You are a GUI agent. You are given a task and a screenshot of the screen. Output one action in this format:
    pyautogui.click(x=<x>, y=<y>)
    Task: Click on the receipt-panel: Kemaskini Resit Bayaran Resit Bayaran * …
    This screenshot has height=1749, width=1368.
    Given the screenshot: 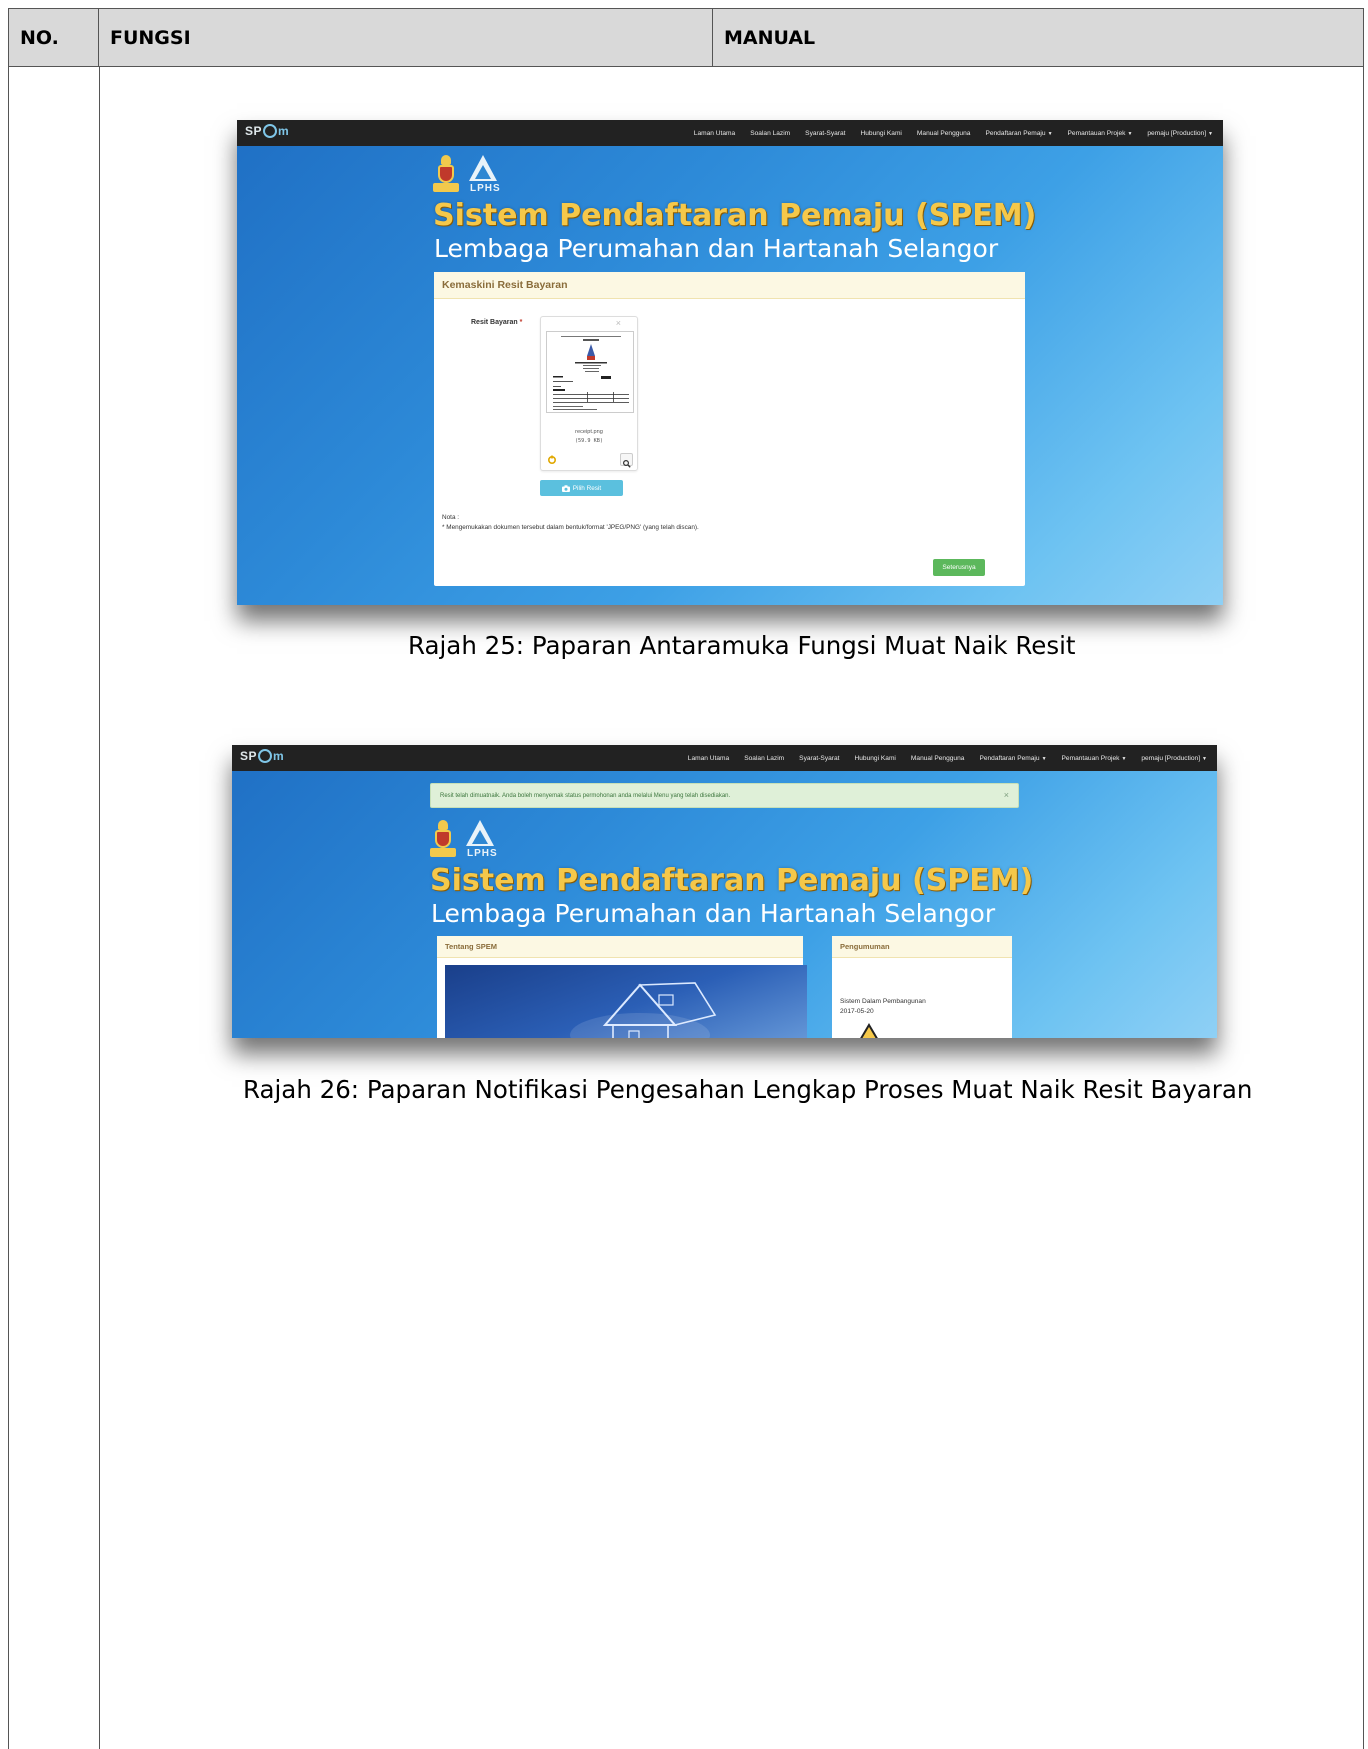 What is the action you would take?
    pyautogui.click(x=729, y=429)
    